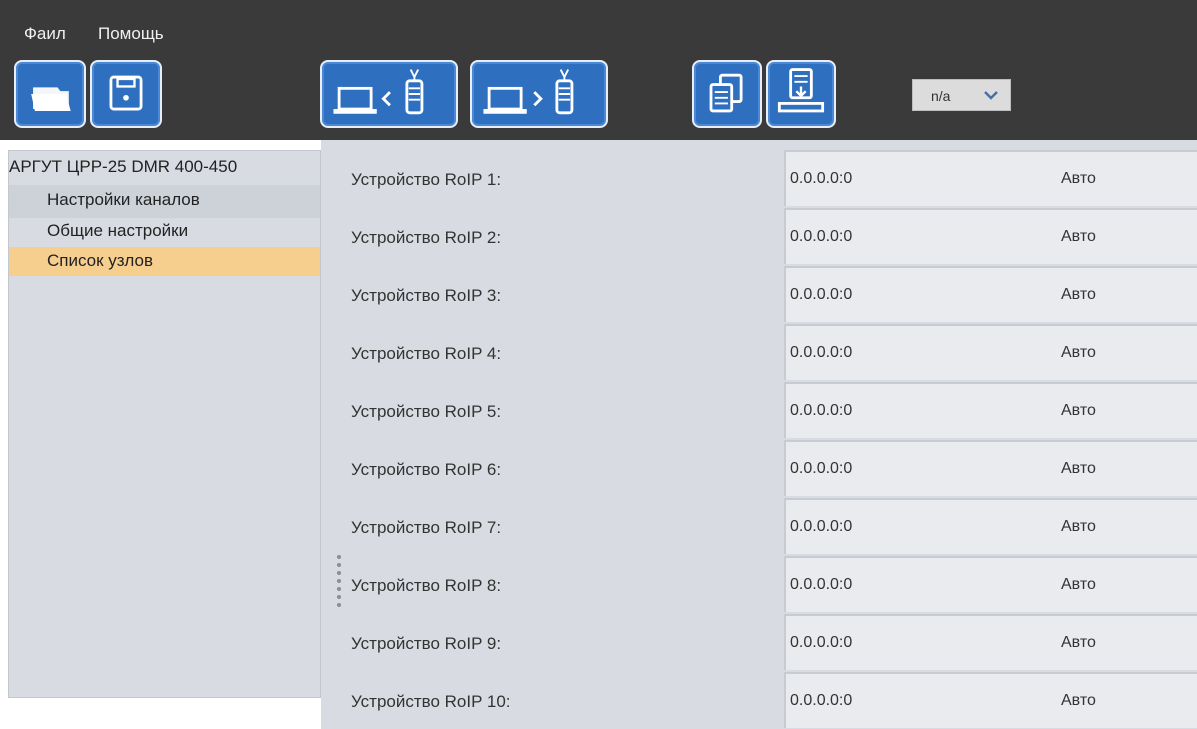 Image resolution: width=1197 pixels, height=729 pixels. Describe the element at coordinates (426, 527) in the screenshot. I see `roip-device-label: Устройство RoIP 7:` at that location.